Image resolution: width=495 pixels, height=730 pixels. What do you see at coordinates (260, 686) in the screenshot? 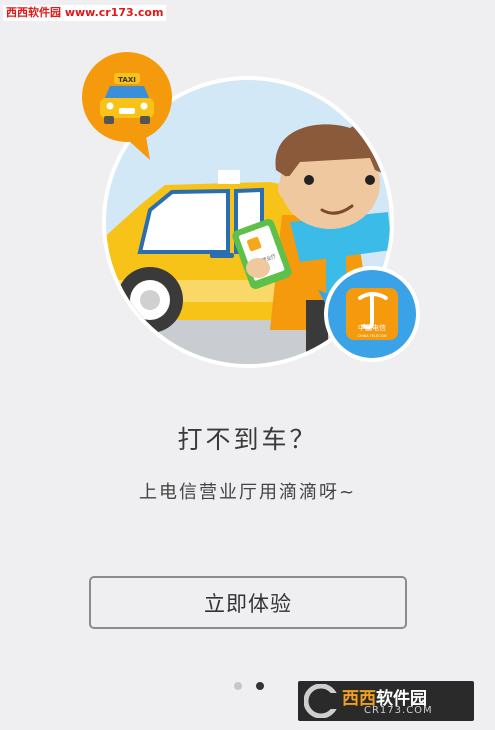
I see `page-dot-2-active` at bounding box center [260, 686].